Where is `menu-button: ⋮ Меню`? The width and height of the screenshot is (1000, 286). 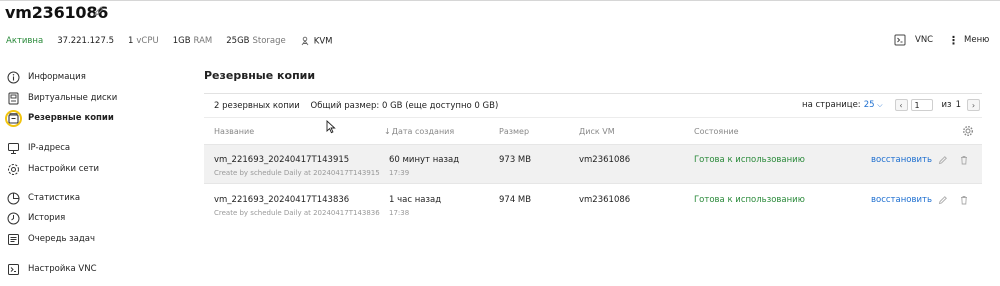
menu-button: ⋮ Меню is located at coordinates (968, 40).